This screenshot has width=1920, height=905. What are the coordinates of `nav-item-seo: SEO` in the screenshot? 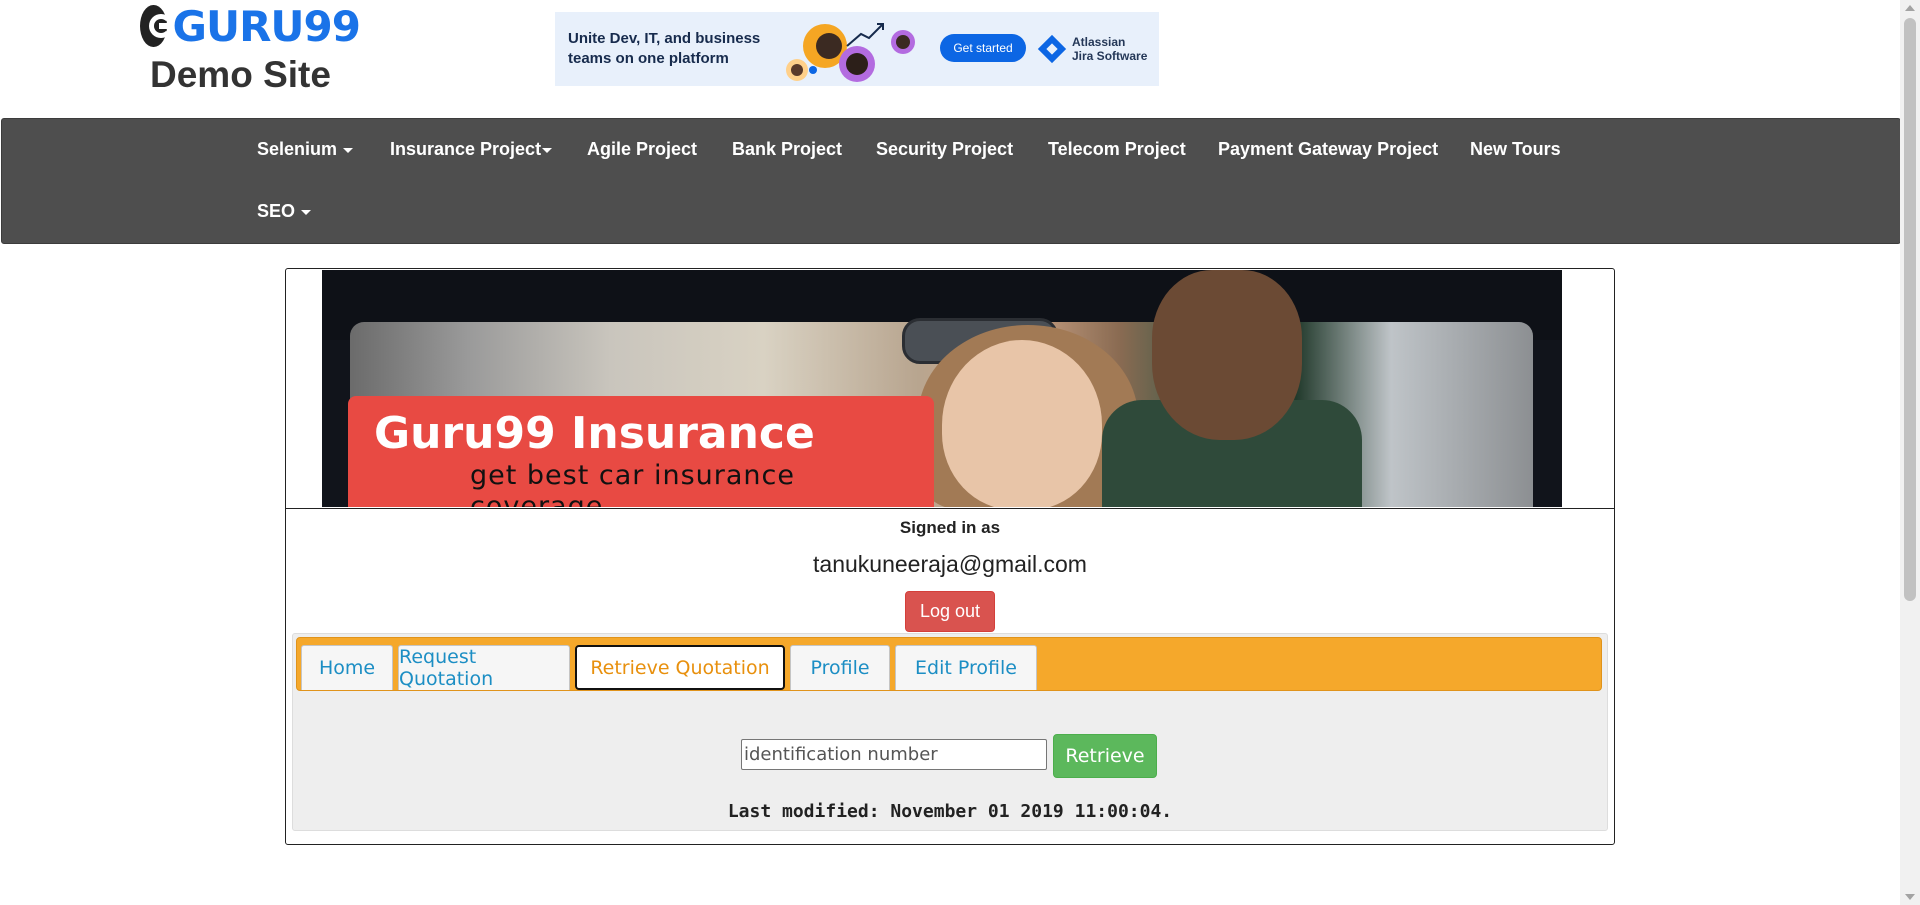 It's located at (284, 211).